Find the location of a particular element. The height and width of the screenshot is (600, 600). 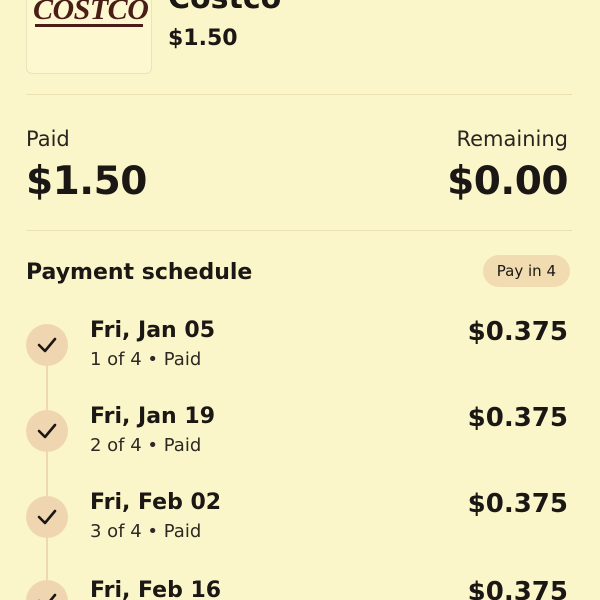

merchant-name: Costco is located at coordinates (224, 8).